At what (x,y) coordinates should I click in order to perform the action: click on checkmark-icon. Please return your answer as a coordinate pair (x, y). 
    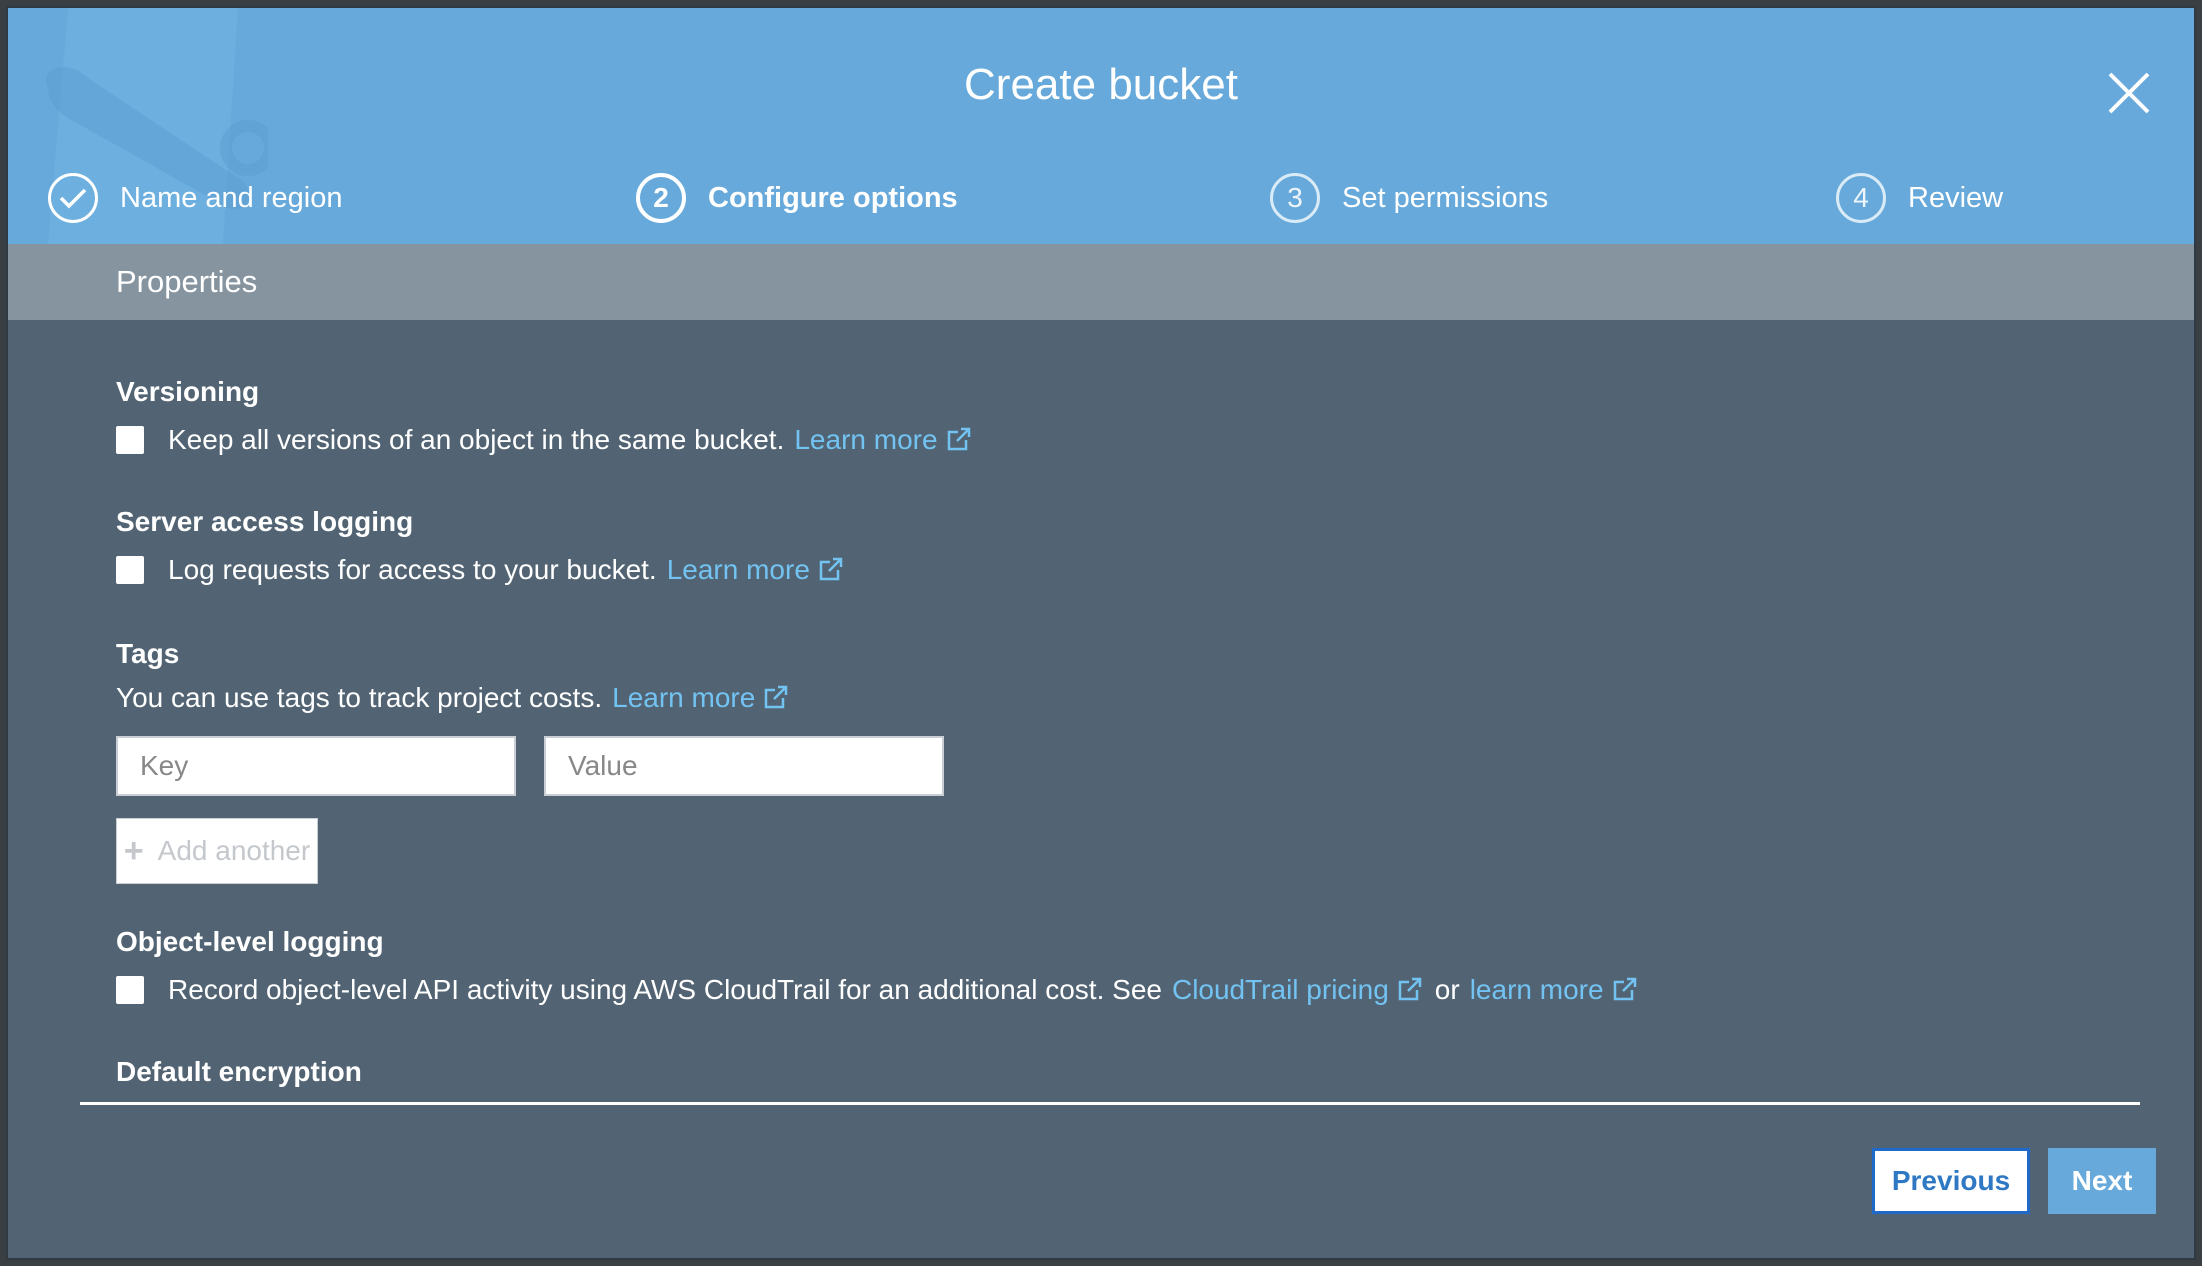
    Looking at the image, I should click on (73, 198).